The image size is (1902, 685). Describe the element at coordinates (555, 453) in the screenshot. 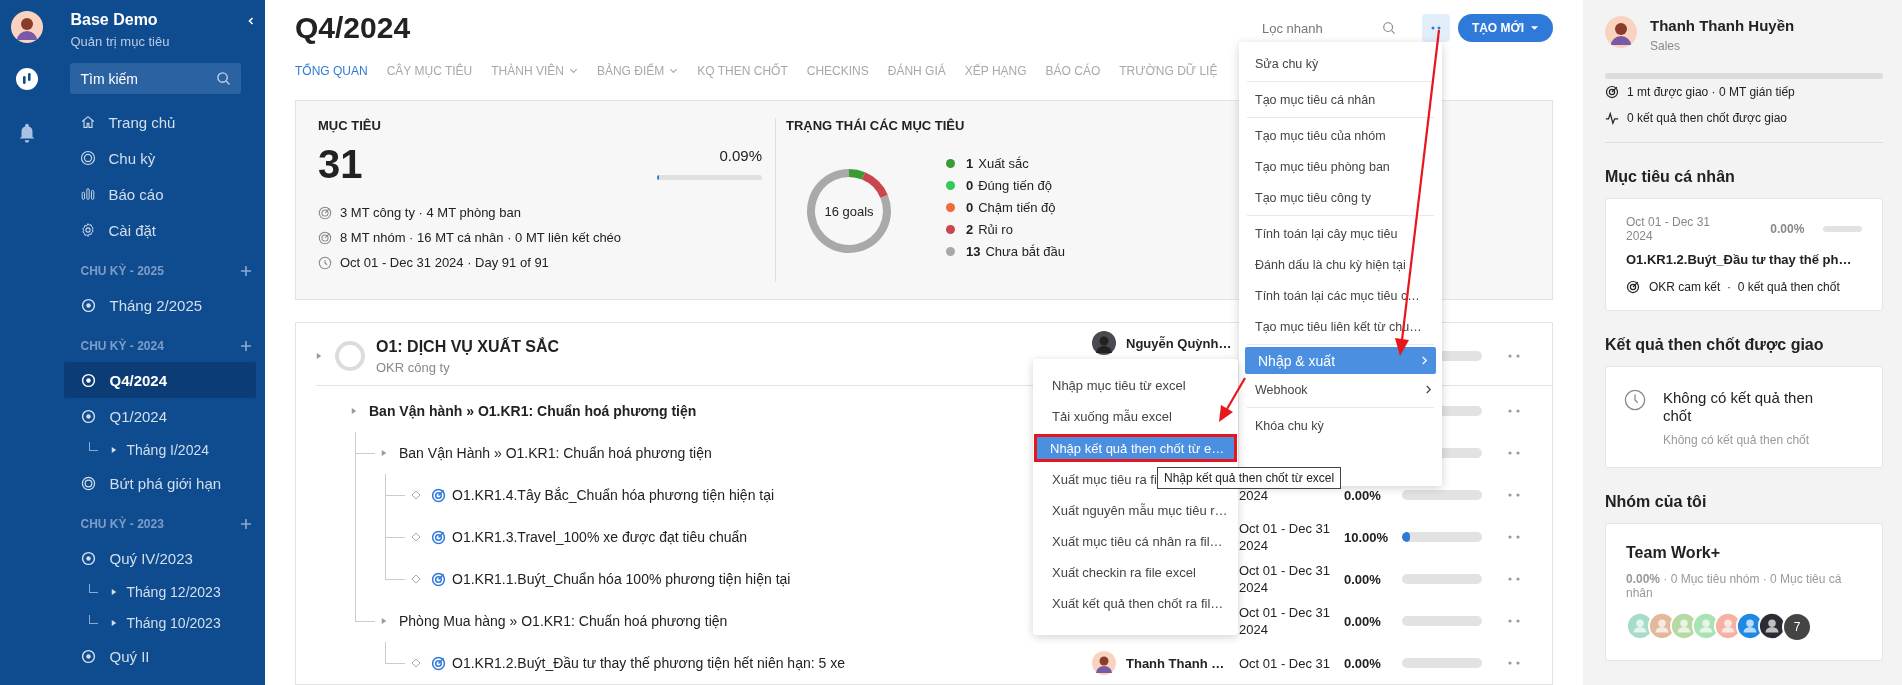

I see `key-result-title: Ban Vận Hành » O1.KR1: Chuẩn hoá phương tiện` at that location.